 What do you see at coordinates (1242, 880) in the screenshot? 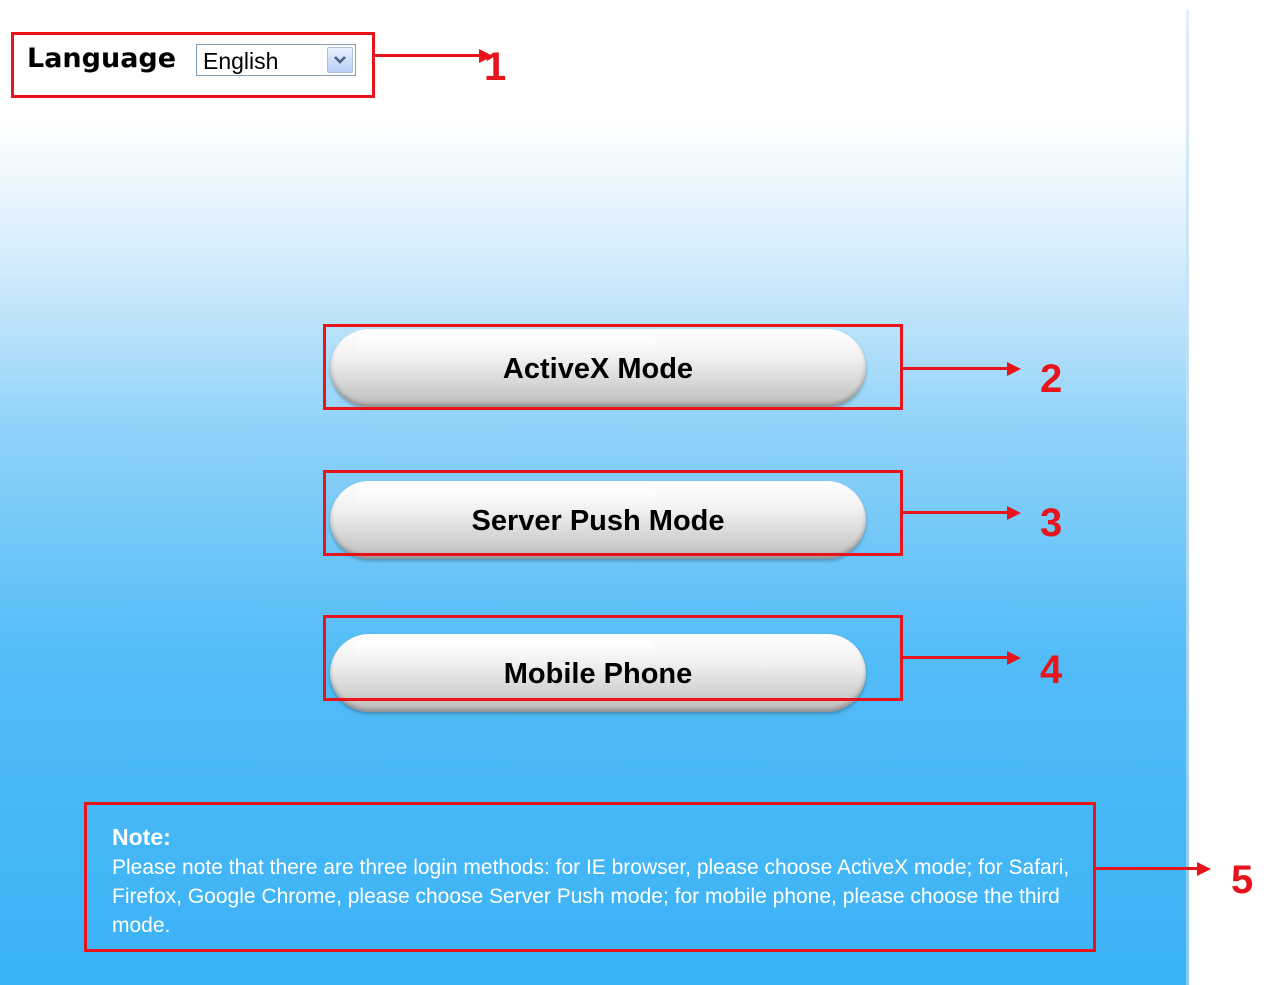
I see `callout-number-5: 5` at bounding box center [1242, 880].